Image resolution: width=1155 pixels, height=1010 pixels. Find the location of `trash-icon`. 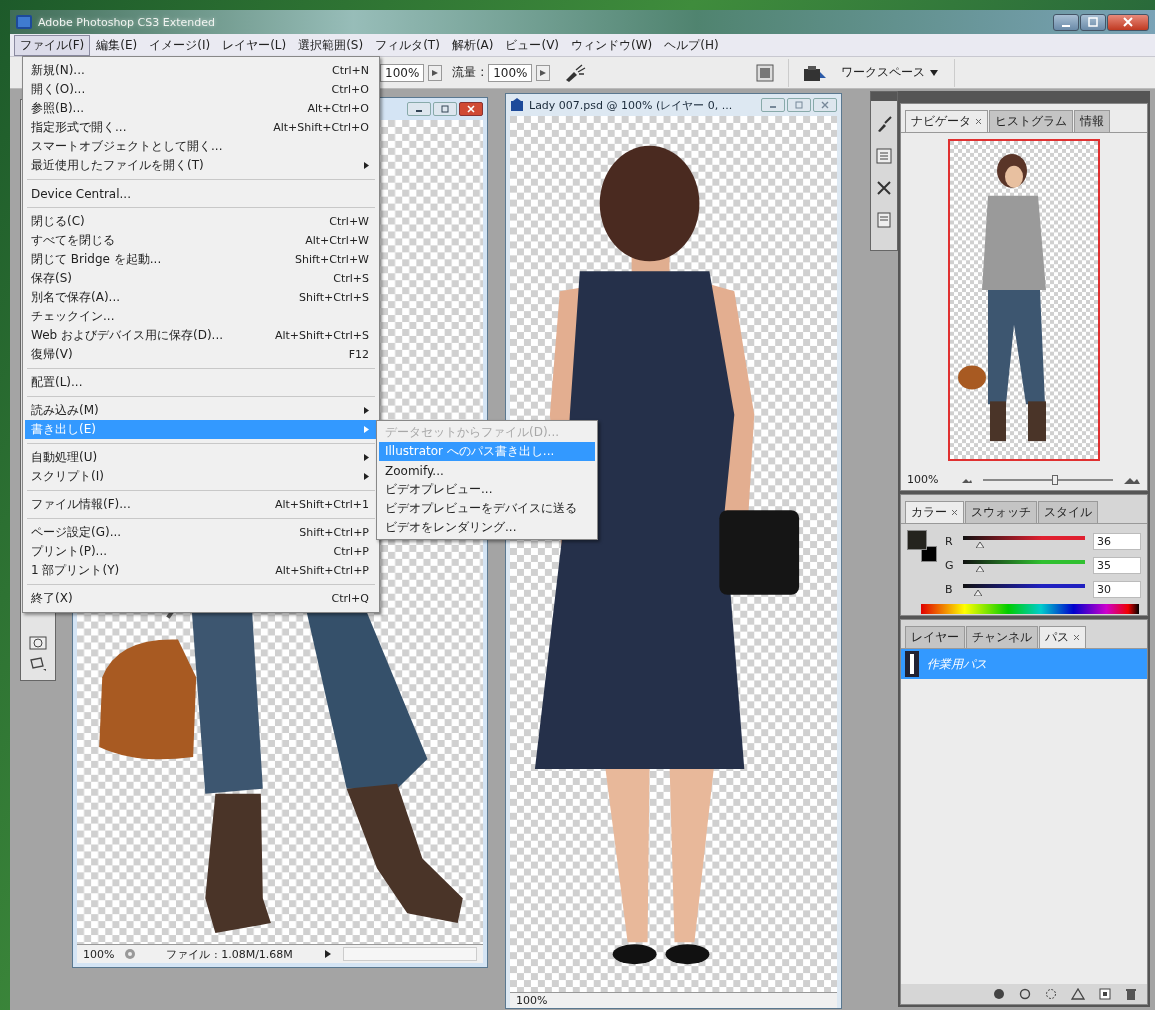

trash-icon is located at coordinates (1131, 994).